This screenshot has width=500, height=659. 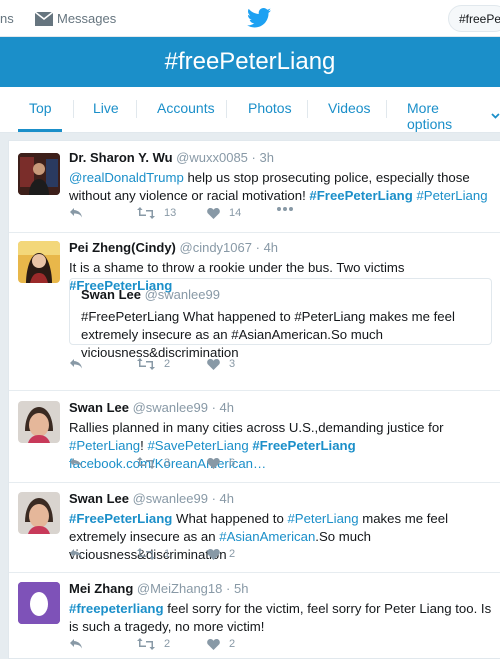 What do you see at coordinates (259, 18) in the screenshot?
I see `twitter-bird-icon` at bounding box center [259, 18].